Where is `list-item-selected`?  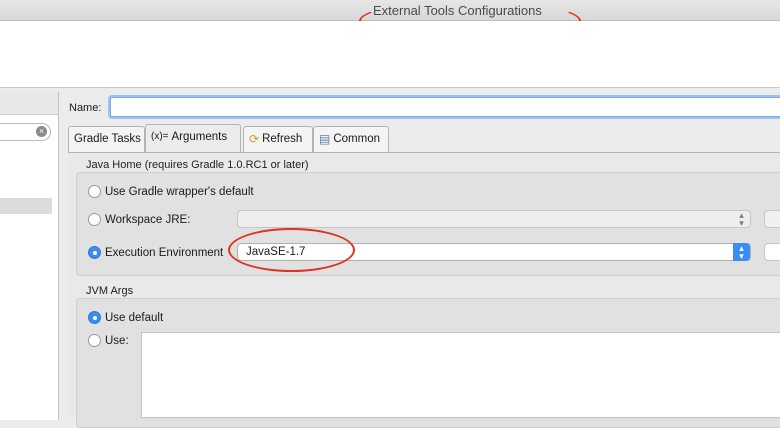 list-item-selected is located at coordinates (26, 206).